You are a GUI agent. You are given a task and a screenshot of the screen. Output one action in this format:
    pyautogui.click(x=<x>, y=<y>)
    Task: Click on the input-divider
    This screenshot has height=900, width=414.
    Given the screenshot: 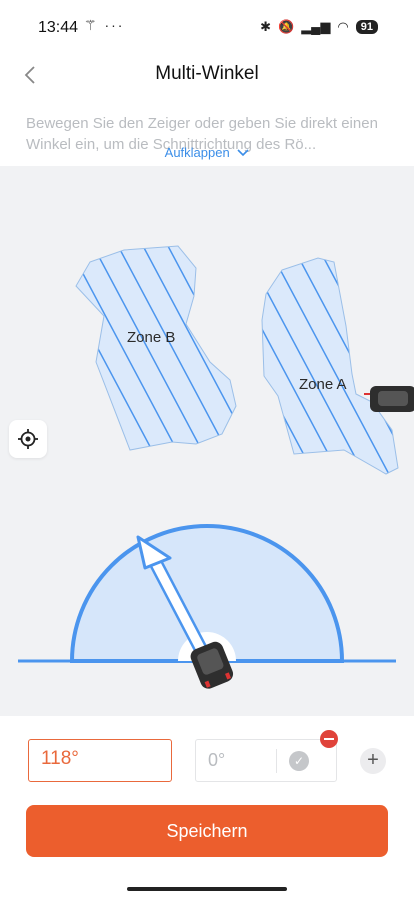 What is the action you would take?
    pyautogui.click(x=276, y=761)
    